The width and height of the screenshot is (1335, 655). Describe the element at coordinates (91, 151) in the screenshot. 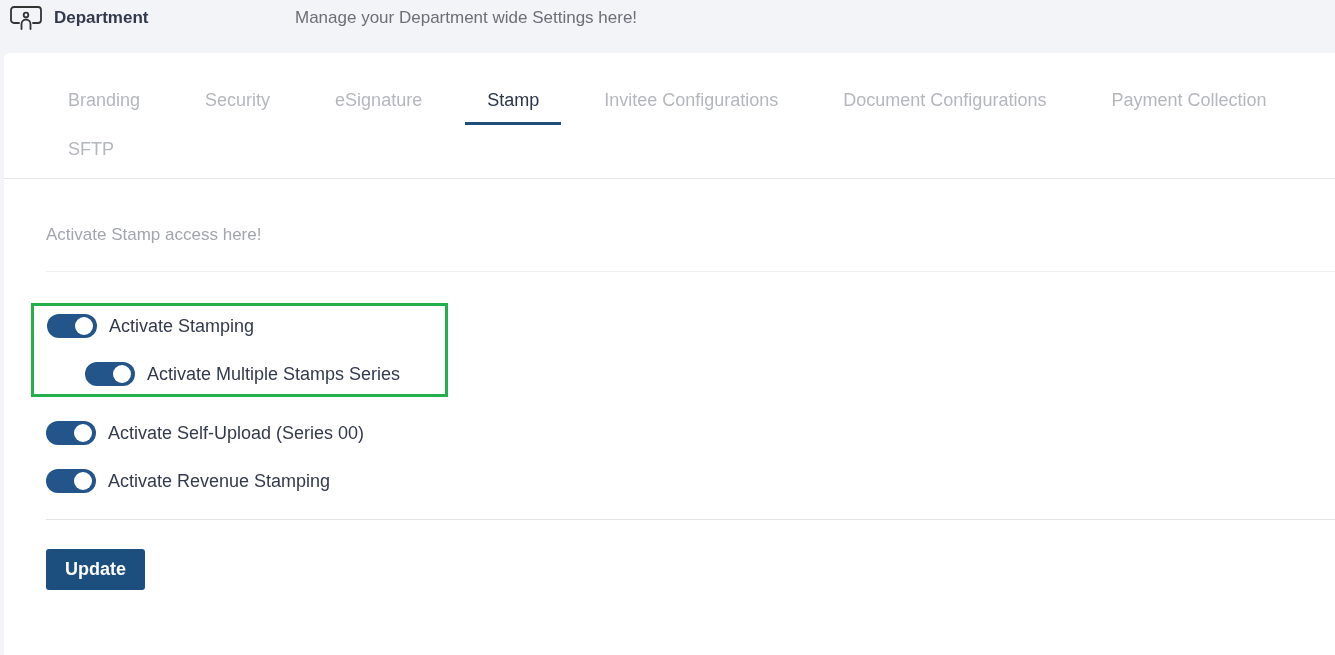

I see `tab: SFTP` at that location.